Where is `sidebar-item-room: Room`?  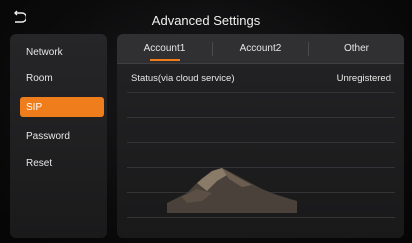 sidebar-item-room: Room is located at coordinates (62, 78).